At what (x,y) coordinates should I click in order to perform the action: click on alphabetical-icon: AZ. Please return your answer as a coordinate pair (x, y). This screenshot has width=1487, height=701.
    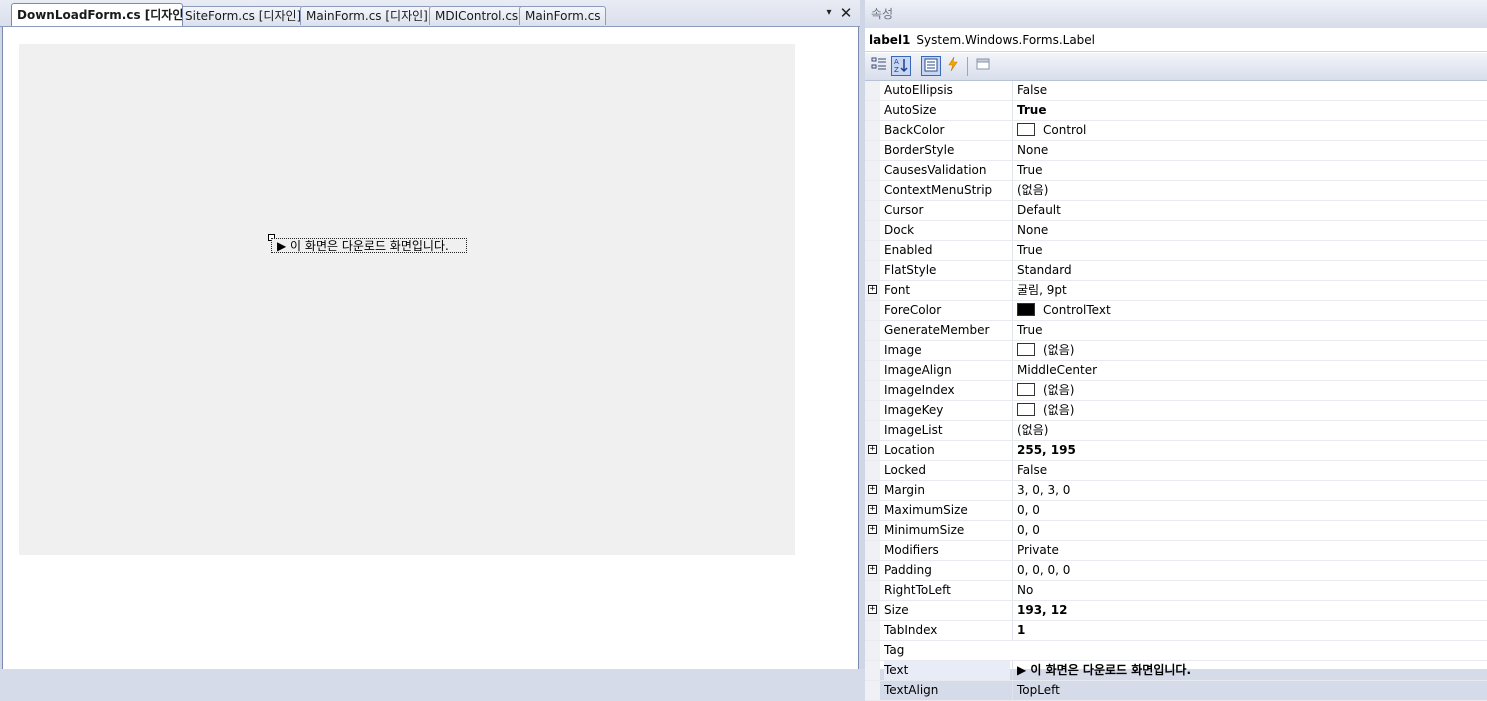
    Looking at the image, I should click on (901, 66).